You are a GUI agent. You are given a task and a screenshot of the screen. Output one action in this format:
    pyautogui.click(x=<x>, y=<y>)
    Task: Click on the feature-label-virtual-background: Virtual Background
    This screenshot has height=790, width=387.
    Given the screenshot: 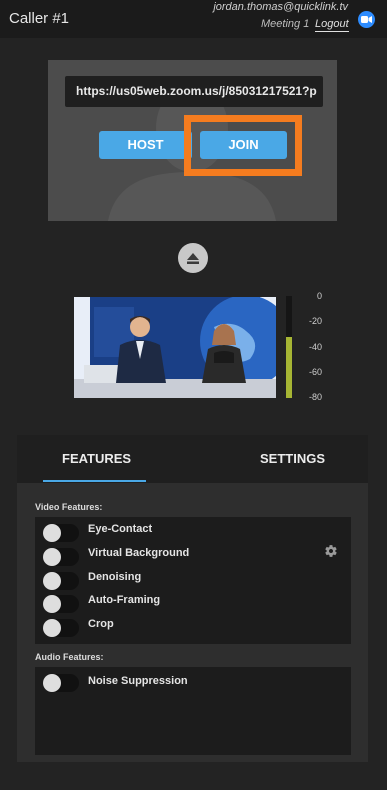 What is the action you would take?
    pyautogui.click(x=139, y=553)
    